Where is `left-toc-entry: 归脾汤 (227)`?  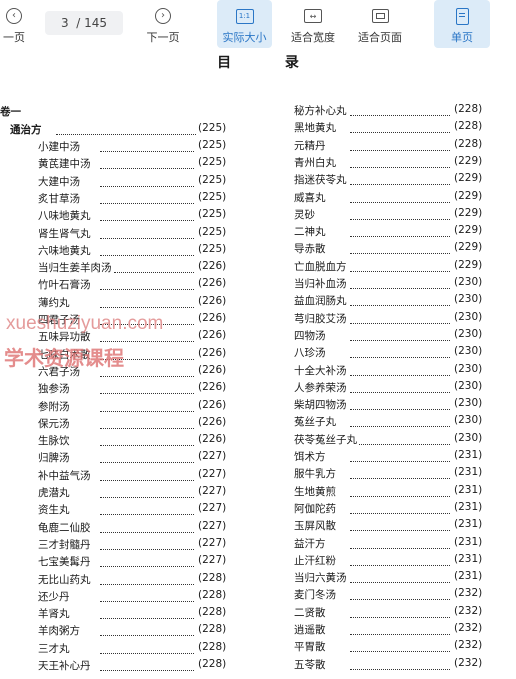
left-toc-entry: 归脾汤 (227) is located at coordinates (137, 458).